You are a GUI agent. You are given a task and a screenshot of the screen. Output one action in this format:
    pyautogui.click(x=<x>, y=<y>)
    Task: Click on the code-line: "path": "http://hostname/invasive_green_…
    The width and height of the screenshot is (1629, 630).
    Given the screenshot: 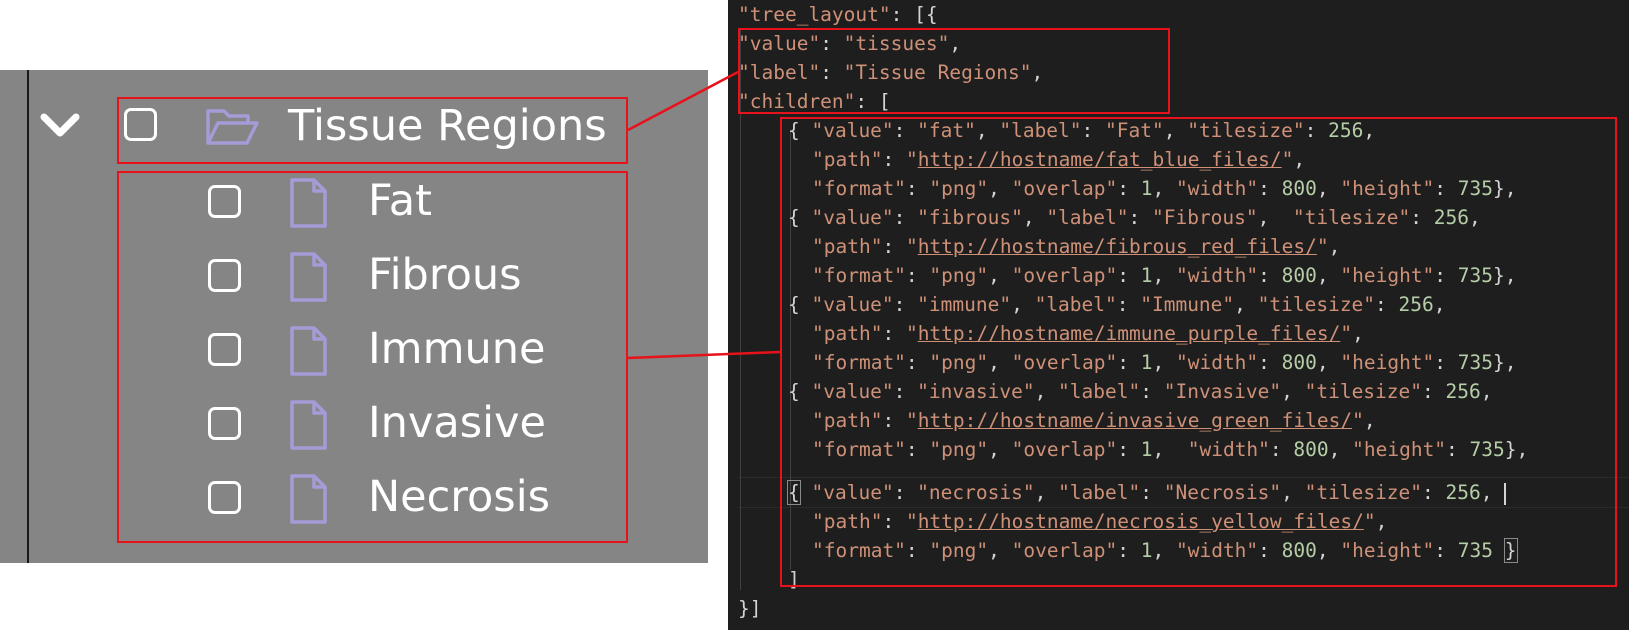 What is the action you would take?
    pyautogui.click(x=1094, y=420)
    